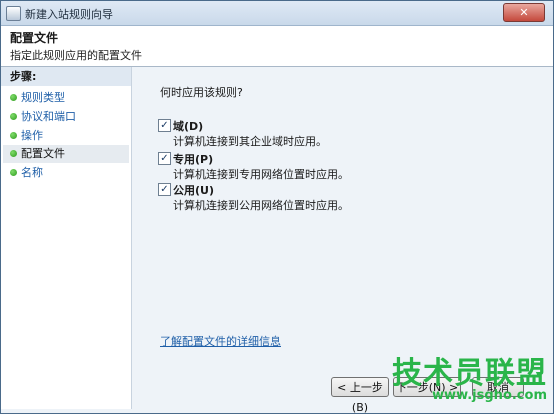 The width and height of the screenshot is (554, 418). Describe the element at coordinates (66, 136) in the screenshot. I see `sidebar-item-action: 操作` at that location.